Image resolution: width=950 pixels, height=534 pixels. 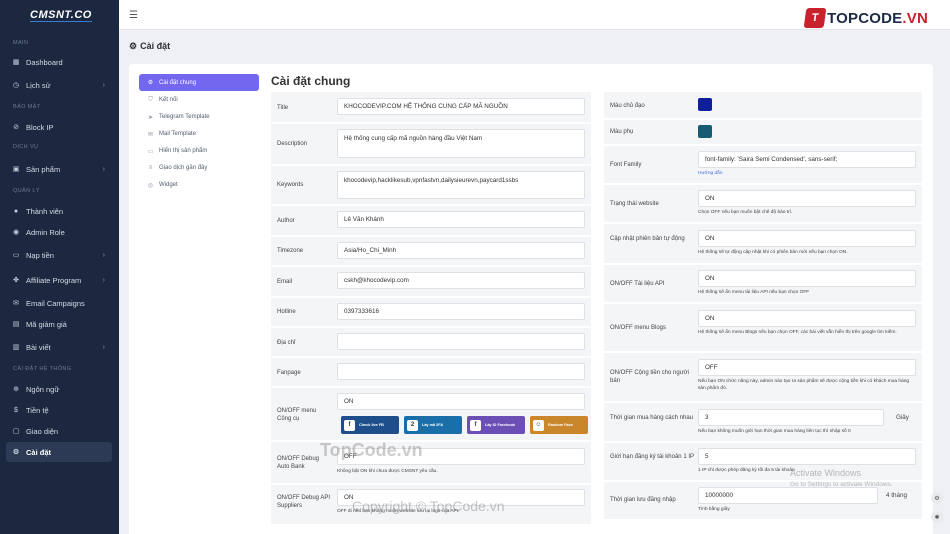 What do you see at coordinates (59, 324) in the screenshot?
I see `sidebar-item-coupons: ▤ Mã giảm giá` at bounding box center [59, 324].